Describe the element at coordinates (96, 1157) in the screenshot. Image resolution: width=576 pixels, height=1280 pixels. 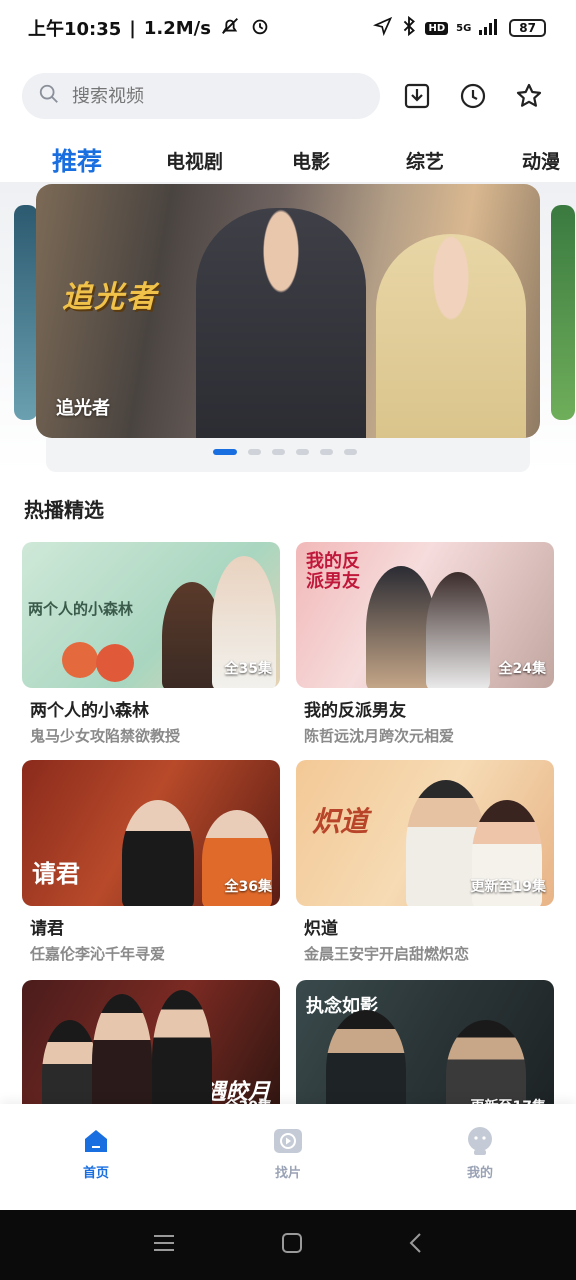
I see `nav-item-home: 首页` at that location.